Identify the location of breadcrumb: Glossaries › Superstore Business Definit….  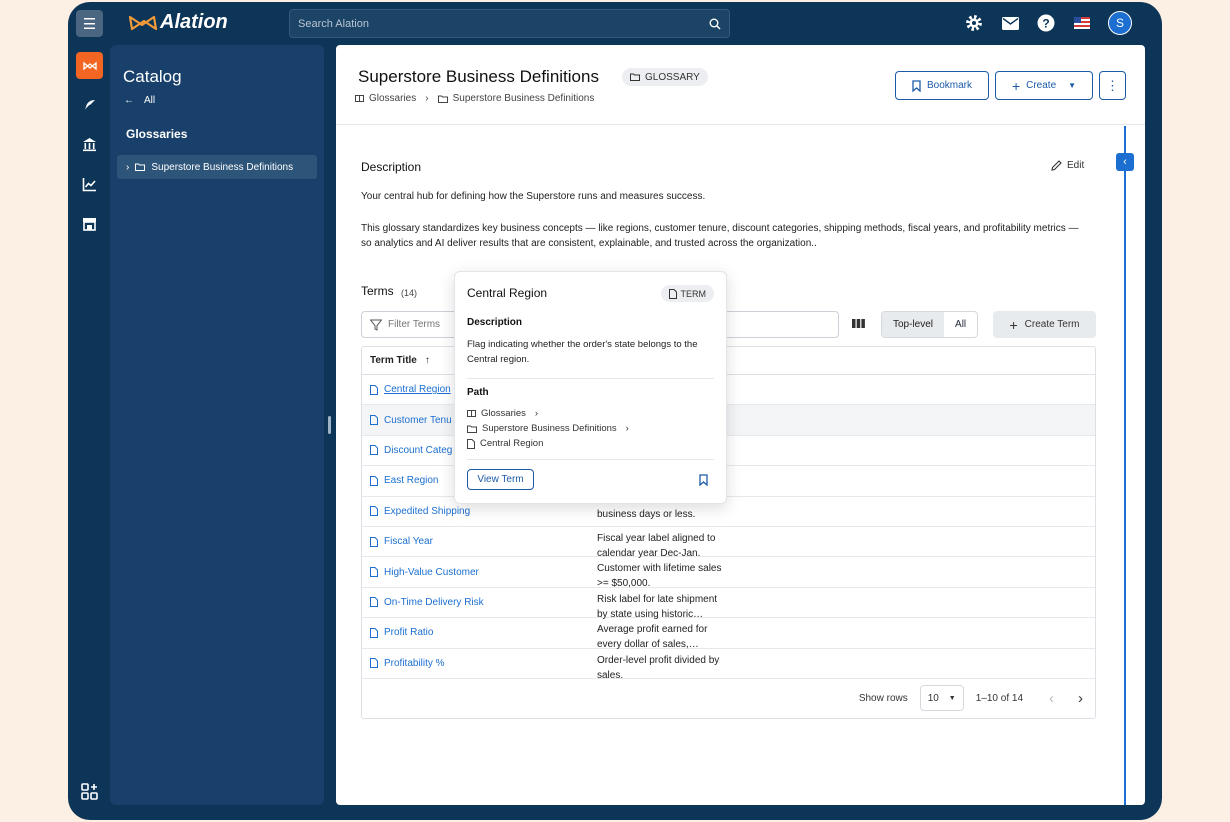
(474, 98).